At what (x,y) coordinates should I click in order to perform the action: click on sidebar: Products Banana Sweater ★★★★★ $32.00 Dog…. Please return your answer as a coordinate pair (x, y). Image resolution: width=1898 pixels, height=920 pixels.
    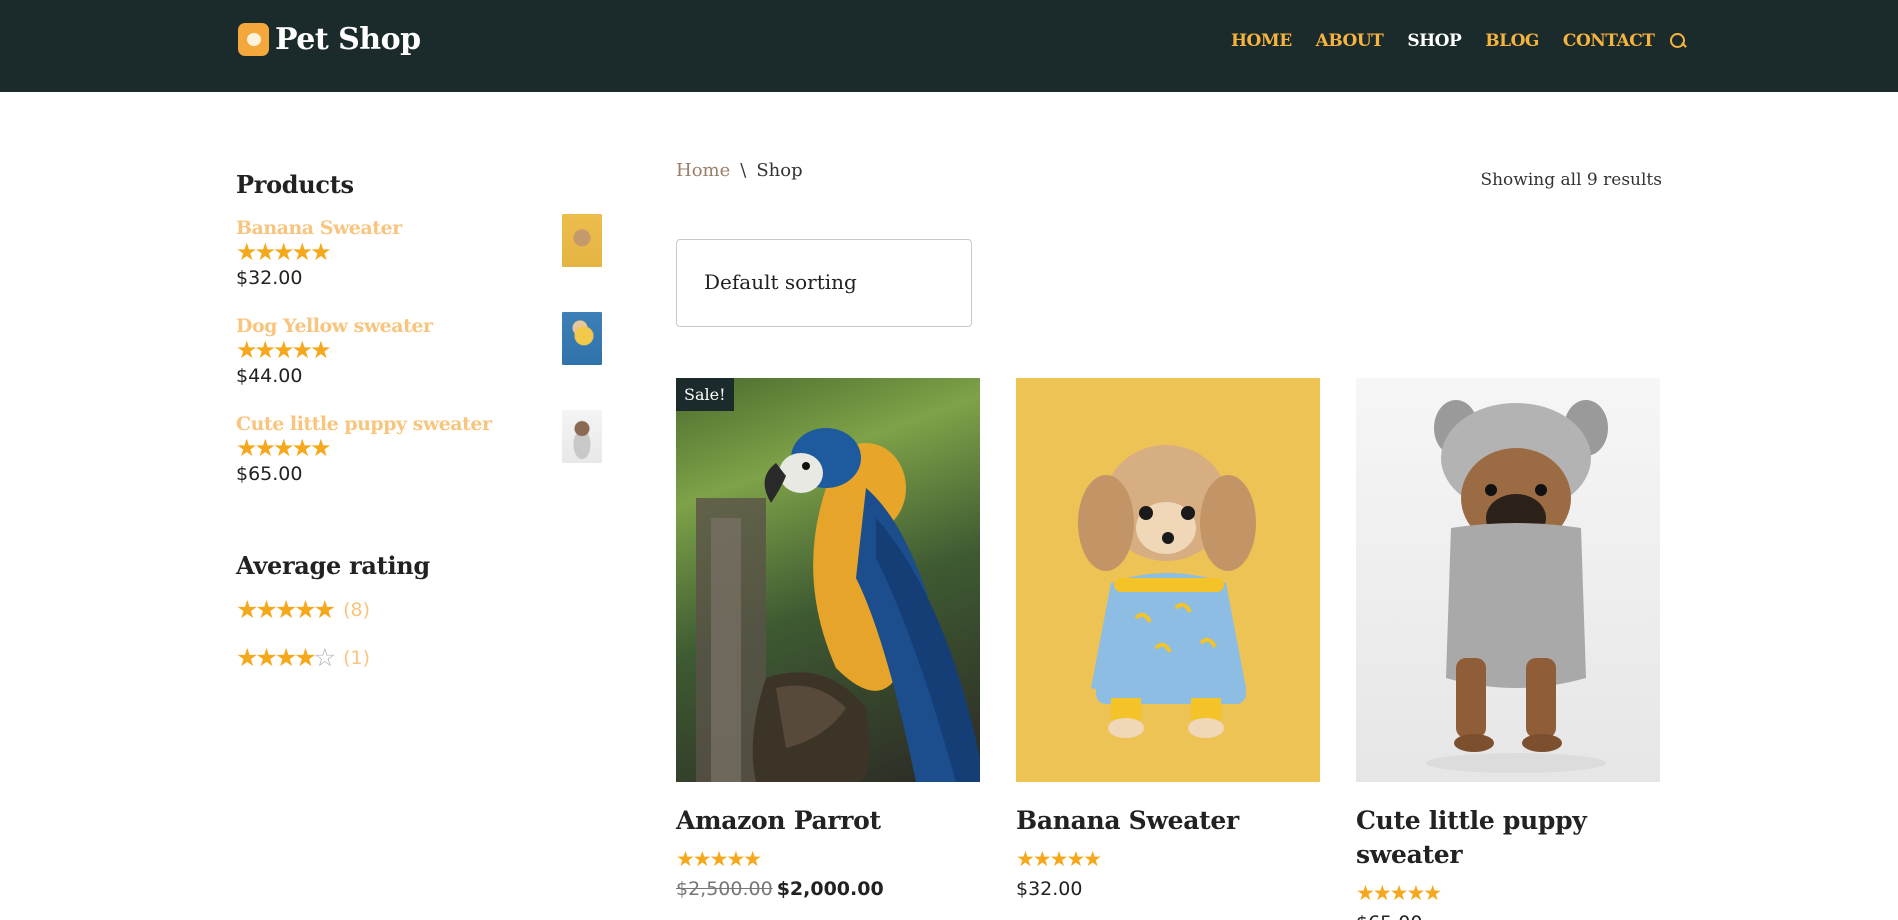
    Looking at the image, I should click on (419, 423).